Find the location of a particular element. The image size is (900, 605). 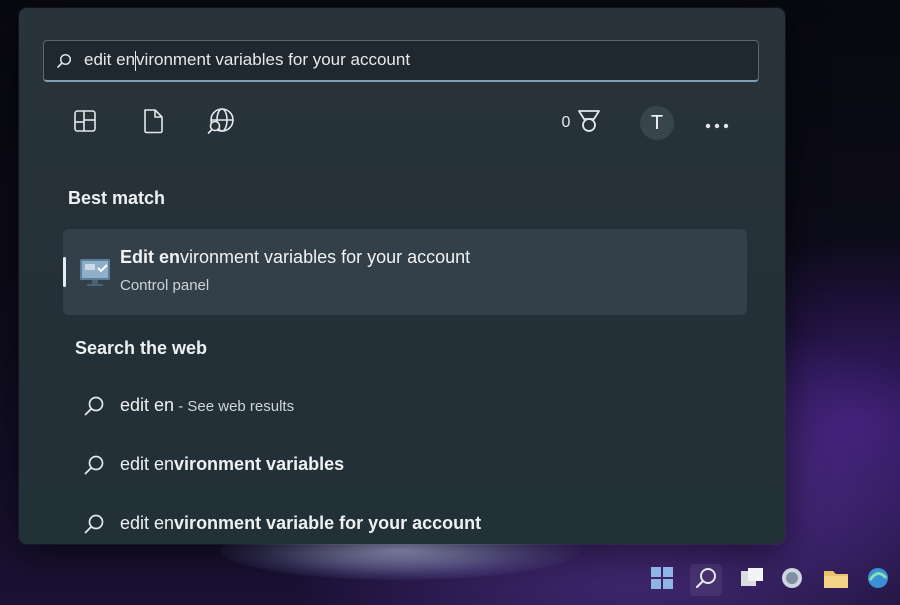

apps-filter-button is located at coordinates (85, 123).